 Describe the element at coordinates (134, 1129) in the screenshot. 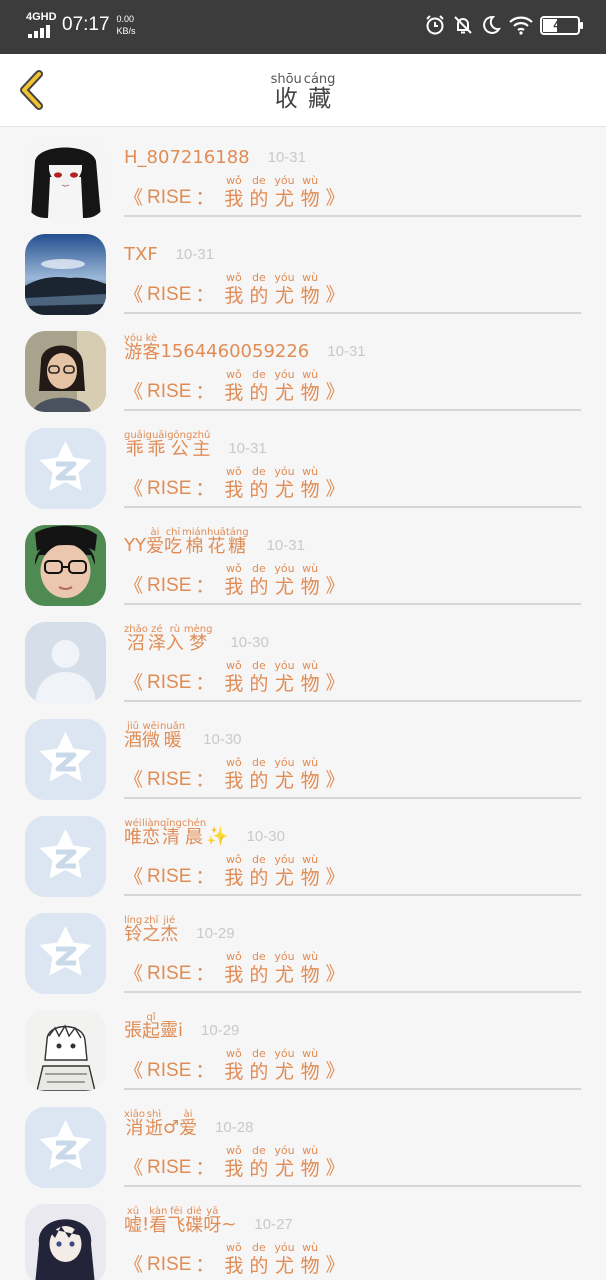

I see `hanzi-char: 消` at that location.